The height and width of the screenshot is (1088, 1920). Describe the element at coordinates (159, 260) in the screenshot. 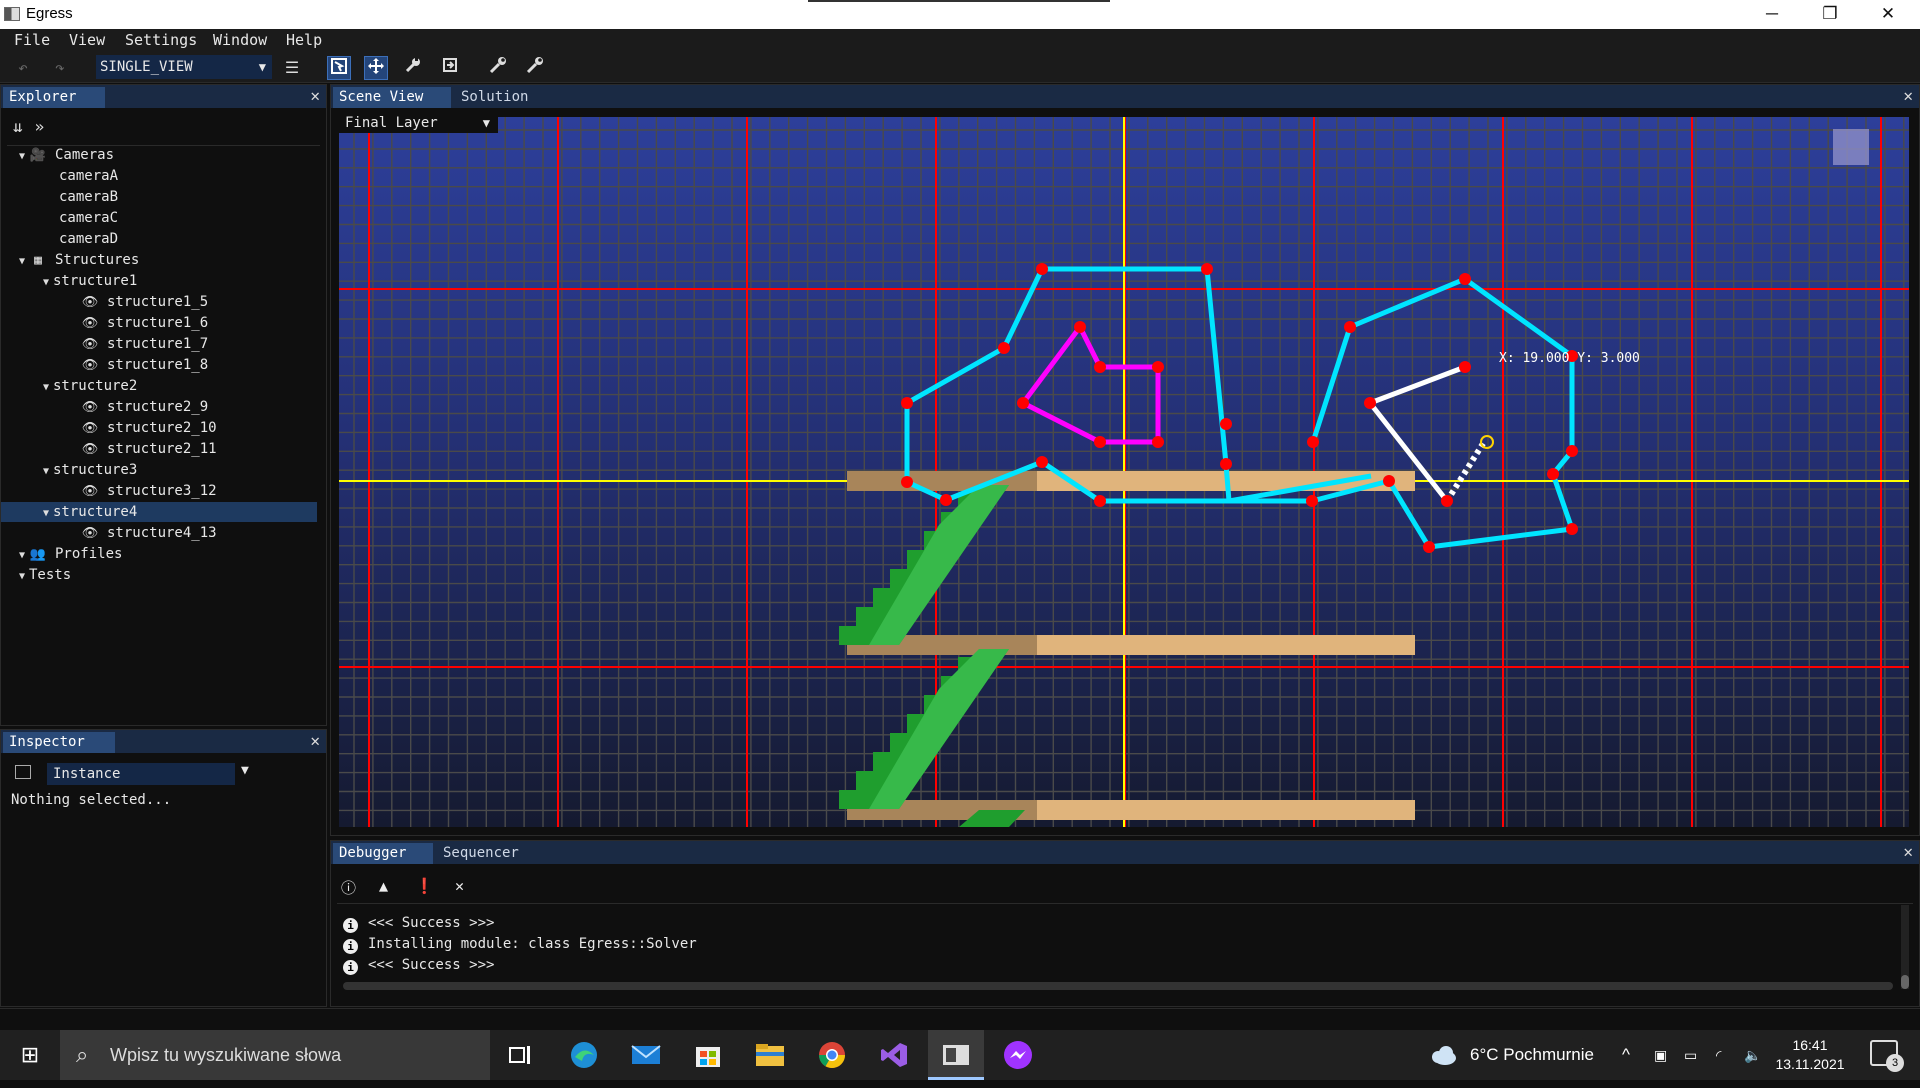

I see `tree-item-structures: ▼ ▦ Structures` at that location.